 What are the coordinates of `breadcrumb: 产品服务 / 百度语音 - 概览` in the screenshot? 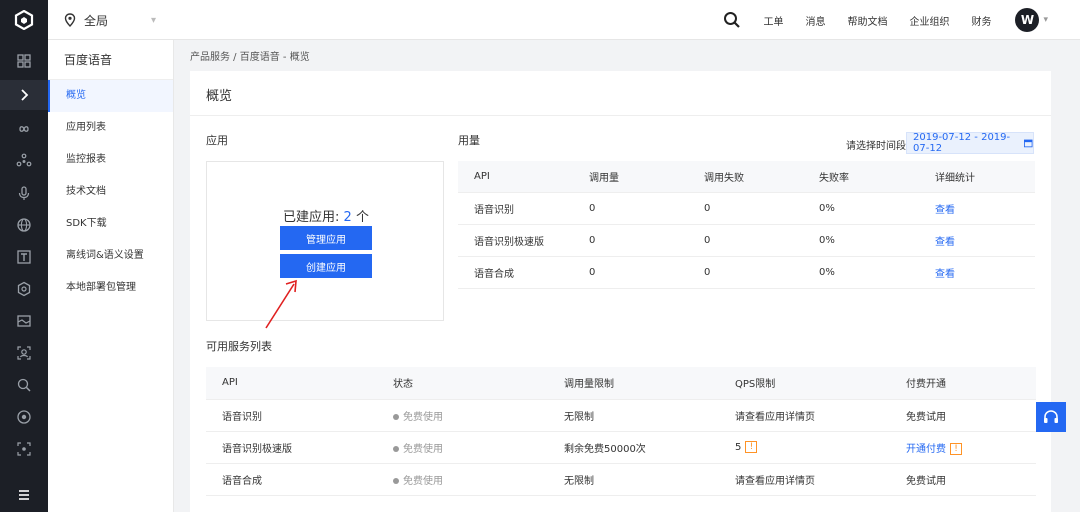 It's located at (250, 55).